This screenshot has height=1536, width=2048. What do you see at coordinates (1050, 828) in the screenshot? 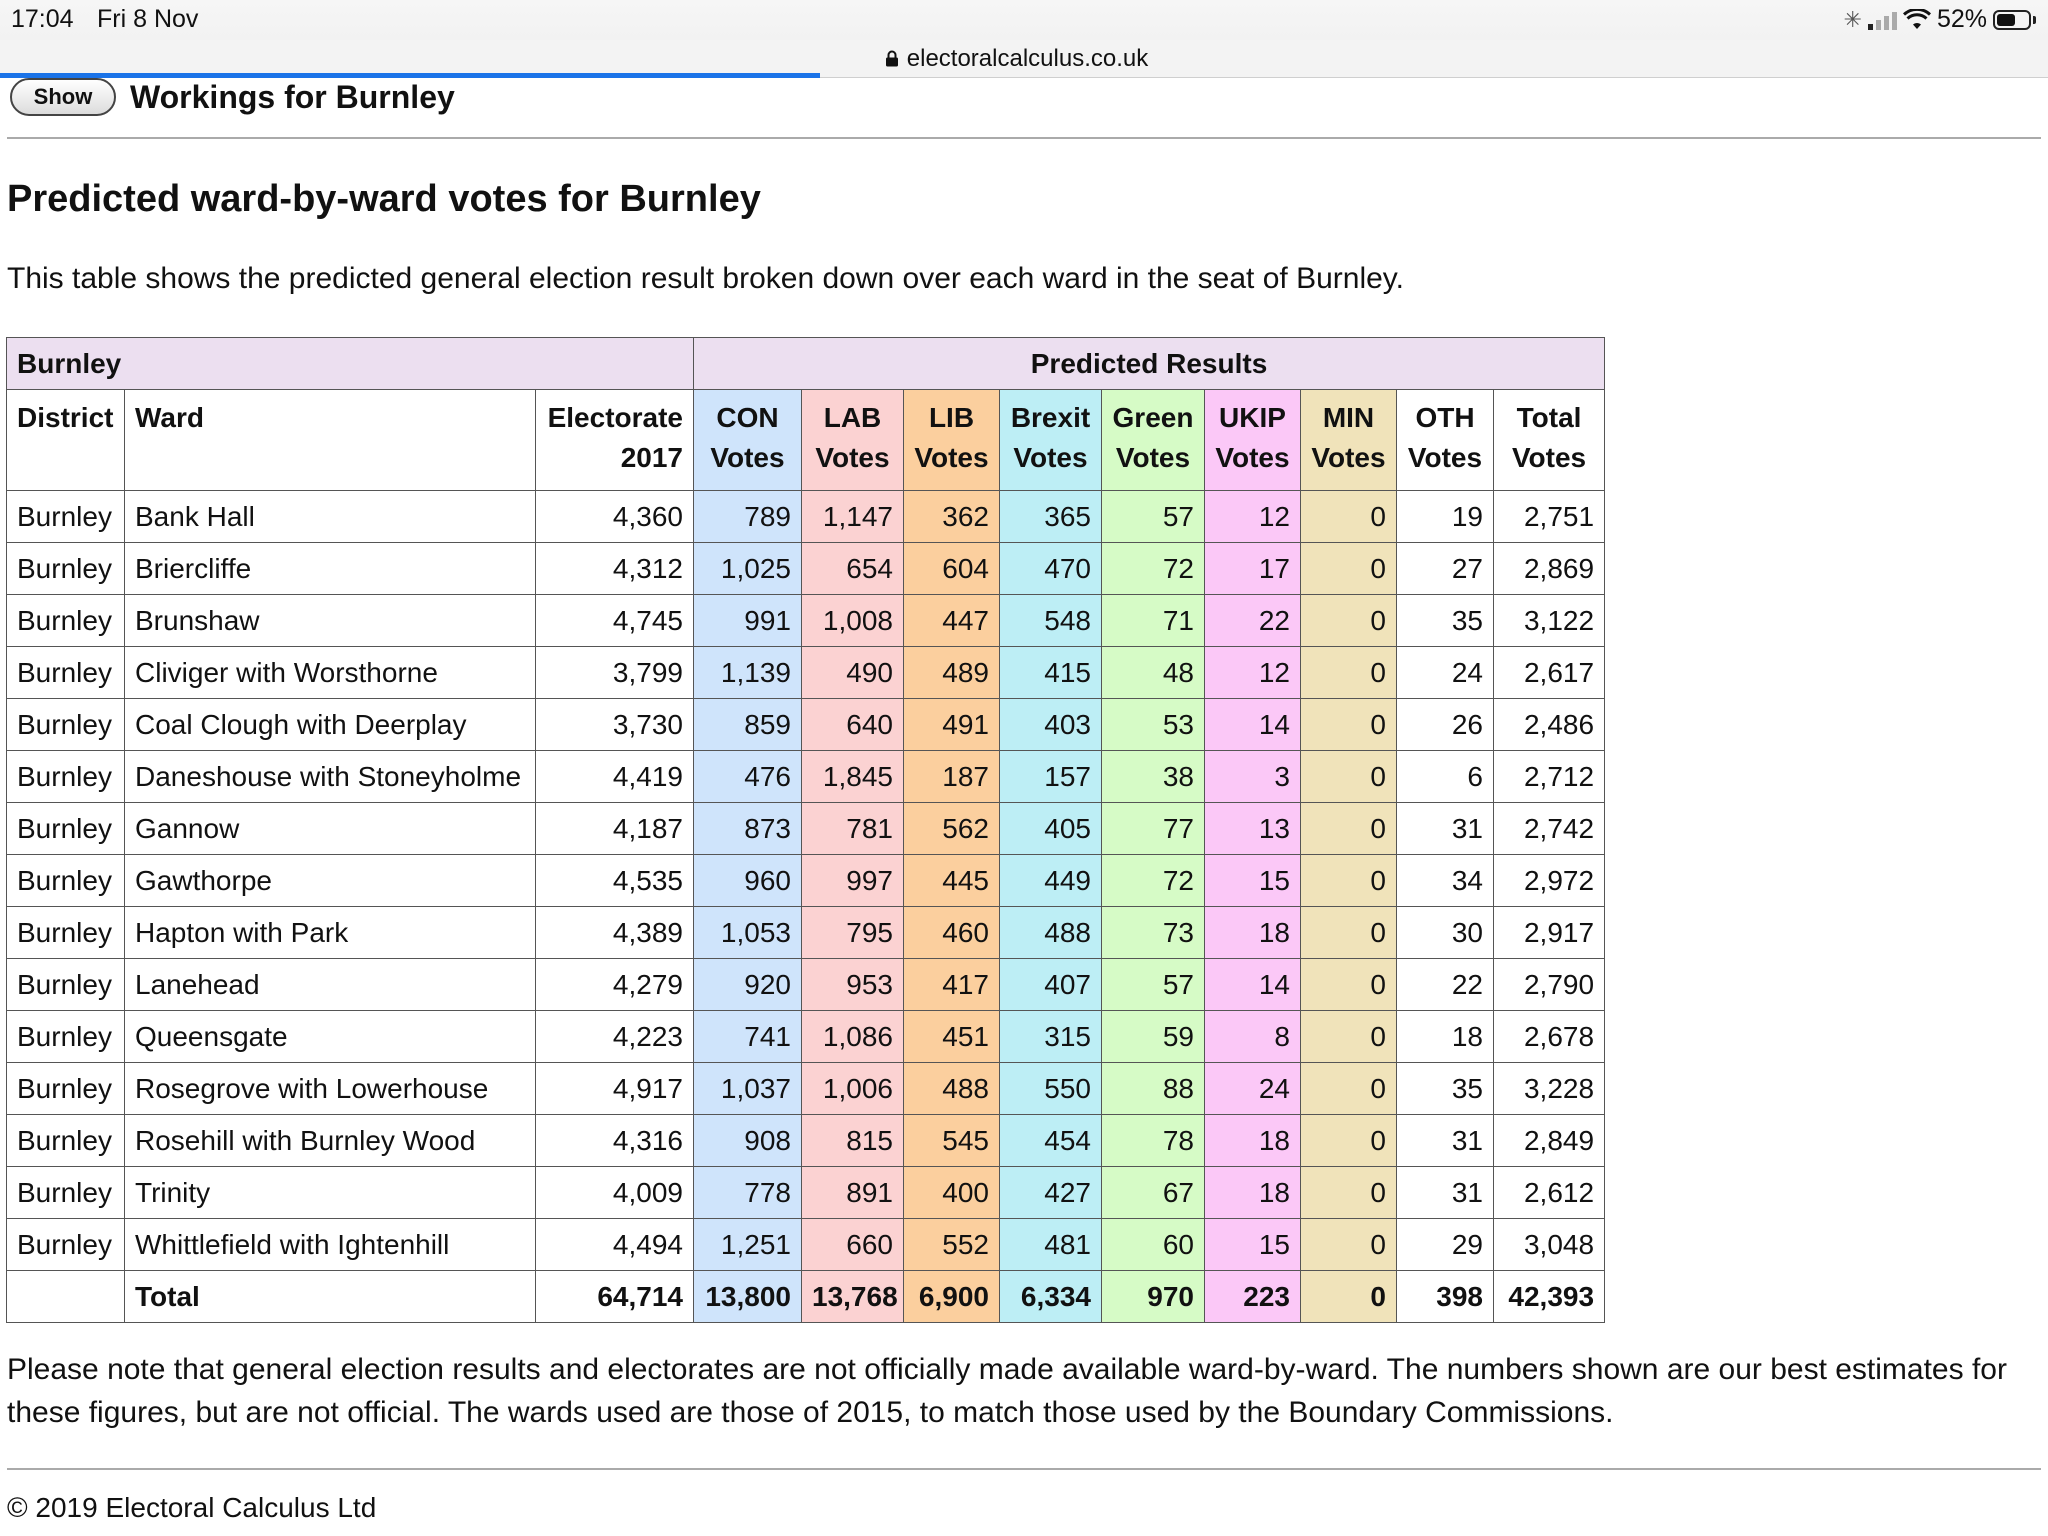
I see `cell-brexit: 405` at bounding box center [1050, 828].